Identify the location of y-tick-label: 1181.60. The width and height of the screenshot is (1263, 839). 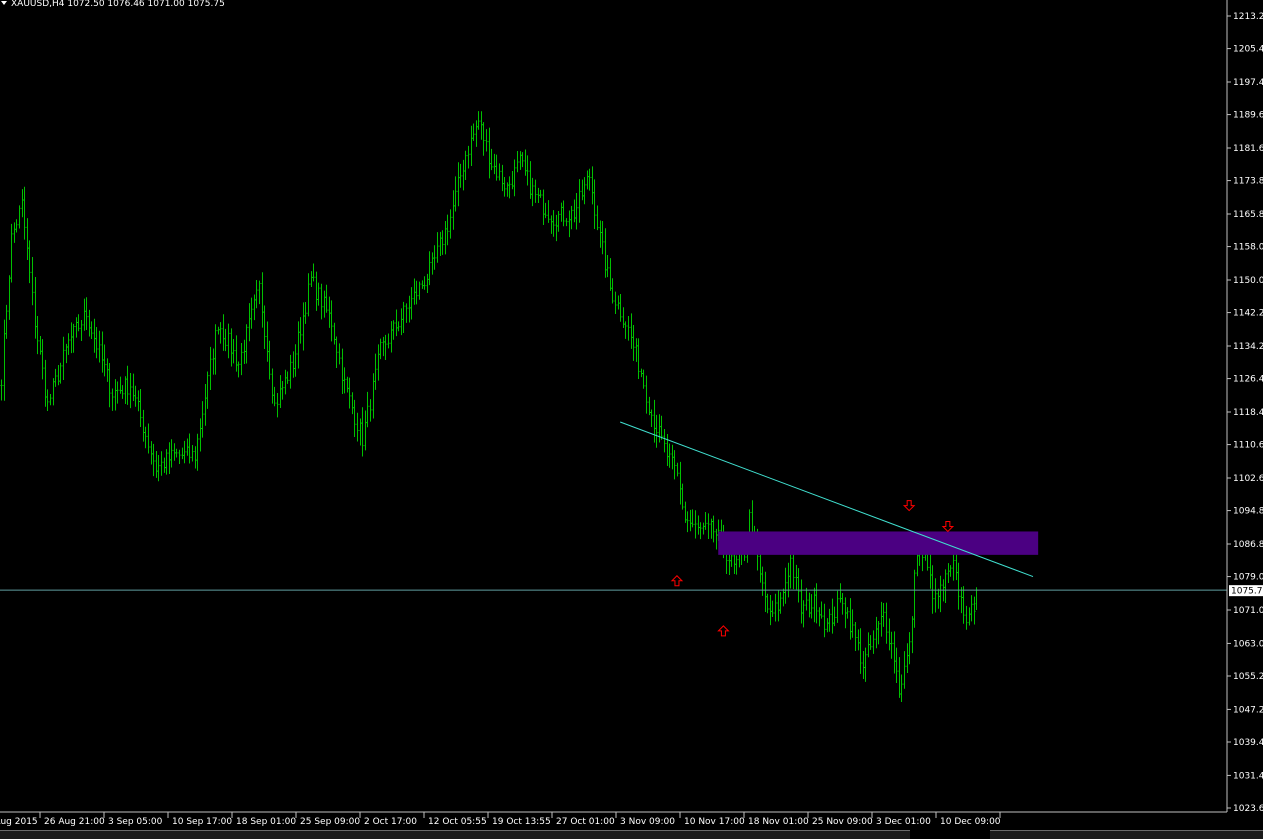
(1248, 149).